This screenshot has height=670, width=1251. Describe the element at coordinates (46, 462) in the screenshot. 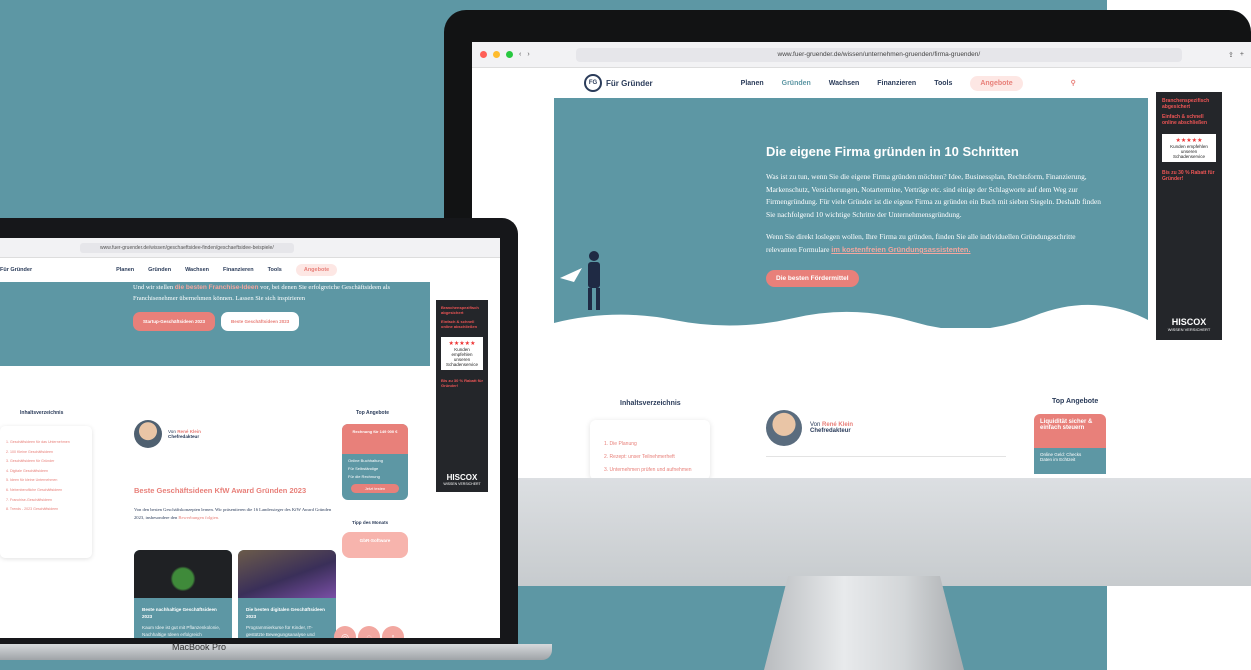

I see `toc-item: 3. Geschäftsideen für Gründer` at that location.